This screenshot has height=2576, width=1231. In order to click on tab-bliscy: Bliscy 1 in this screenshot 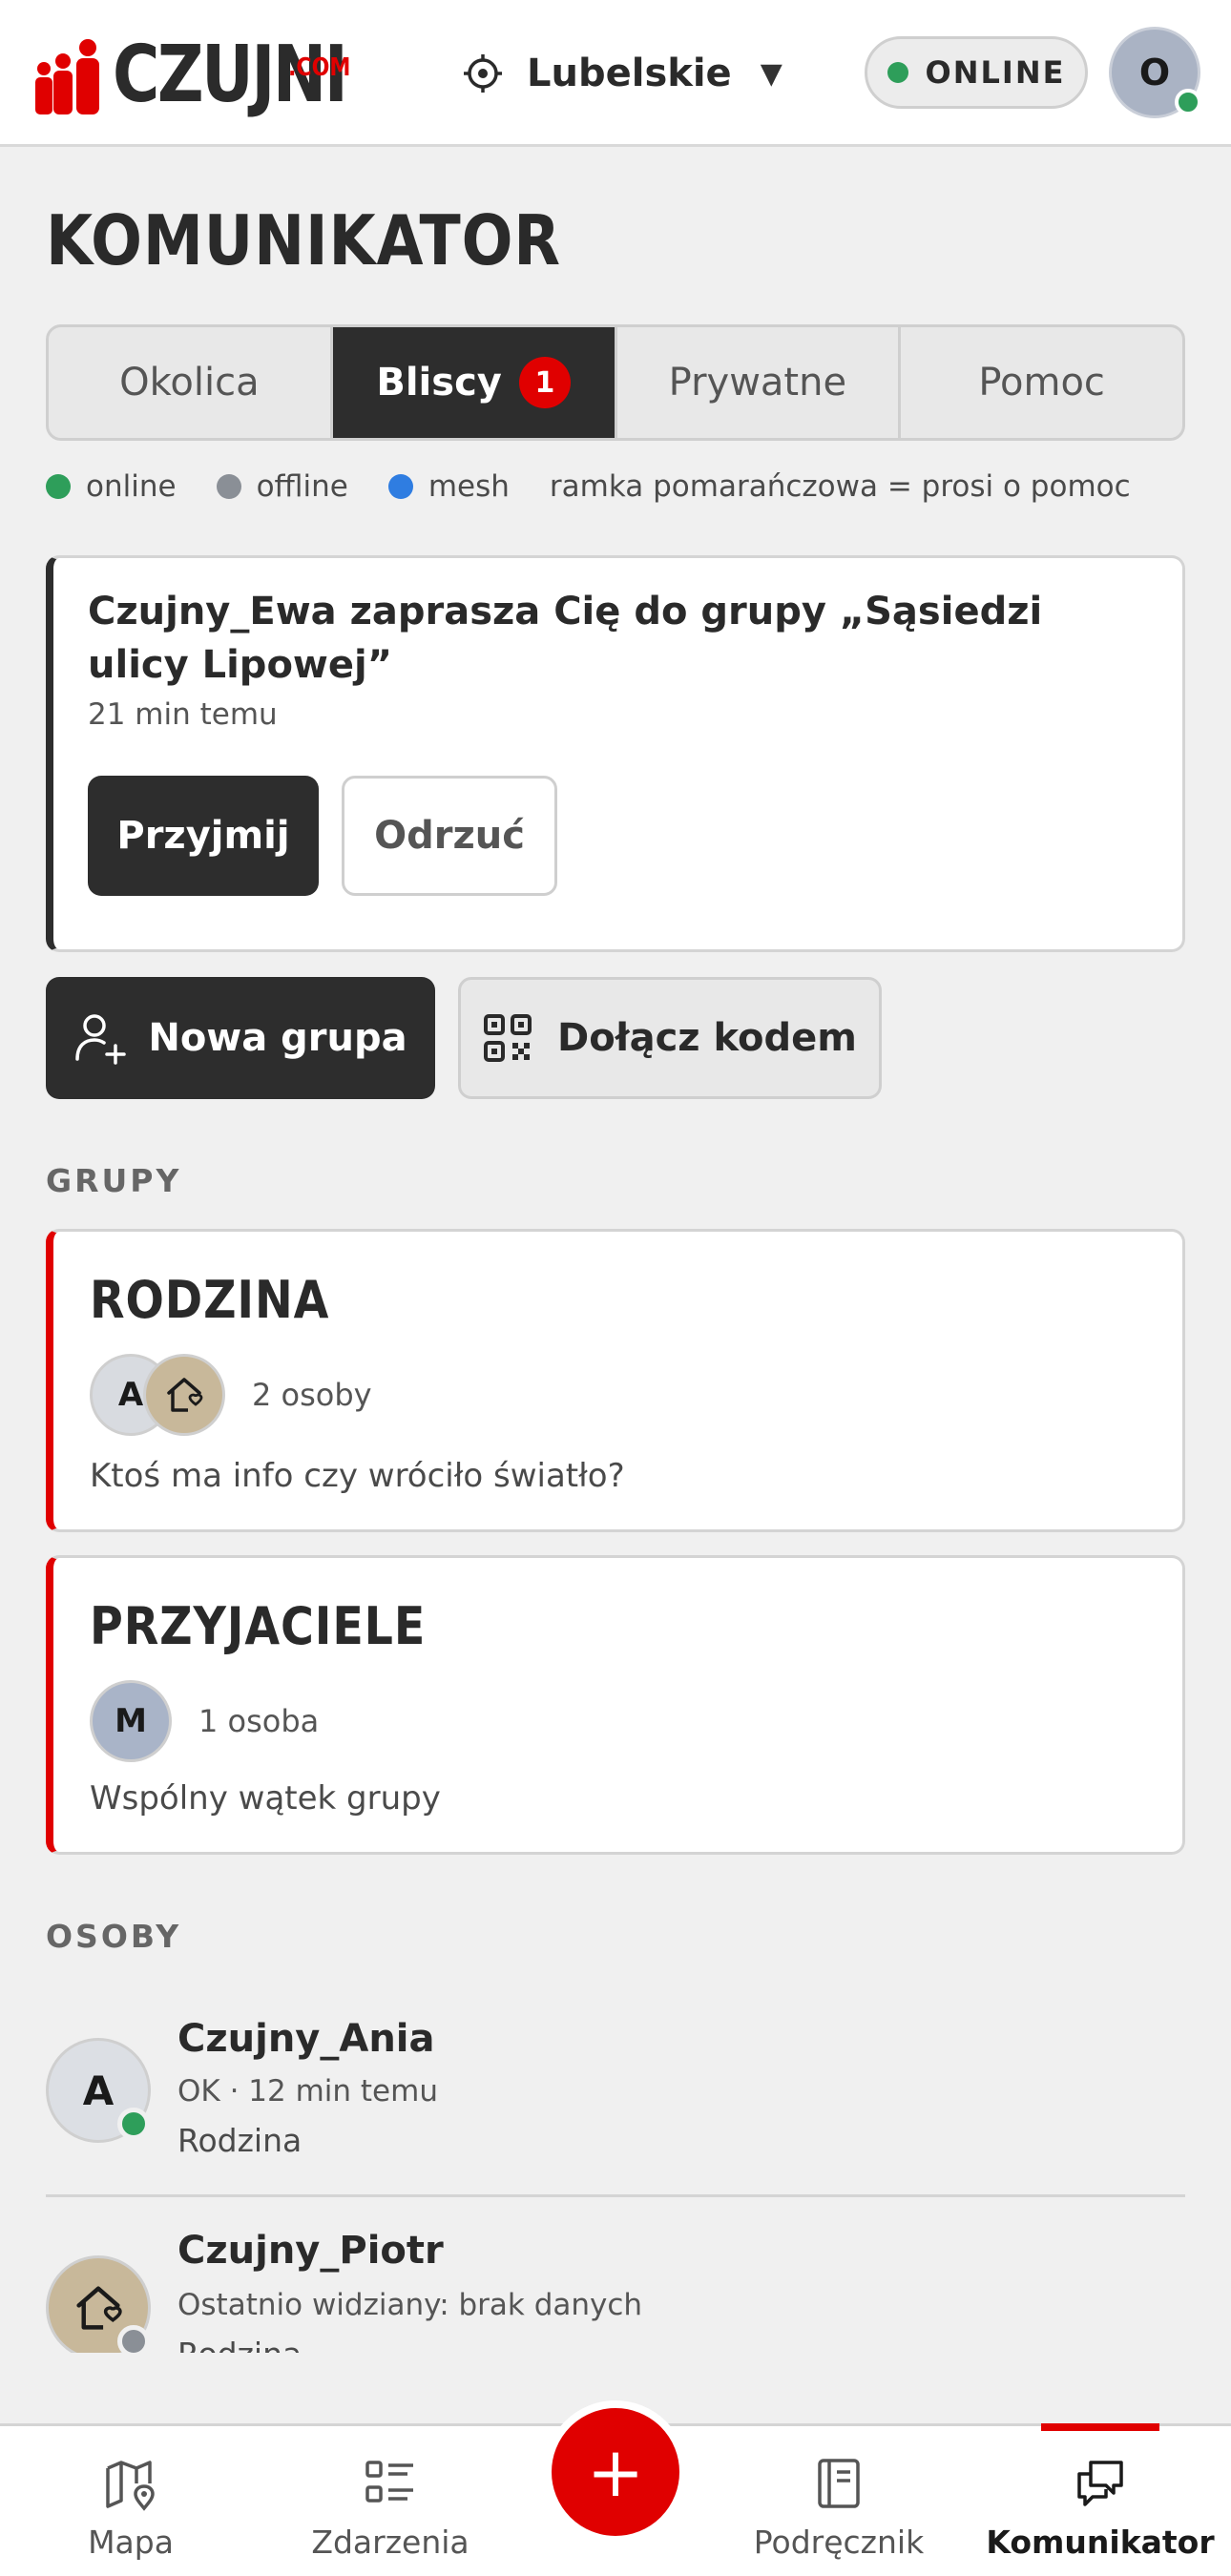, I will do `click(474, 382)`.